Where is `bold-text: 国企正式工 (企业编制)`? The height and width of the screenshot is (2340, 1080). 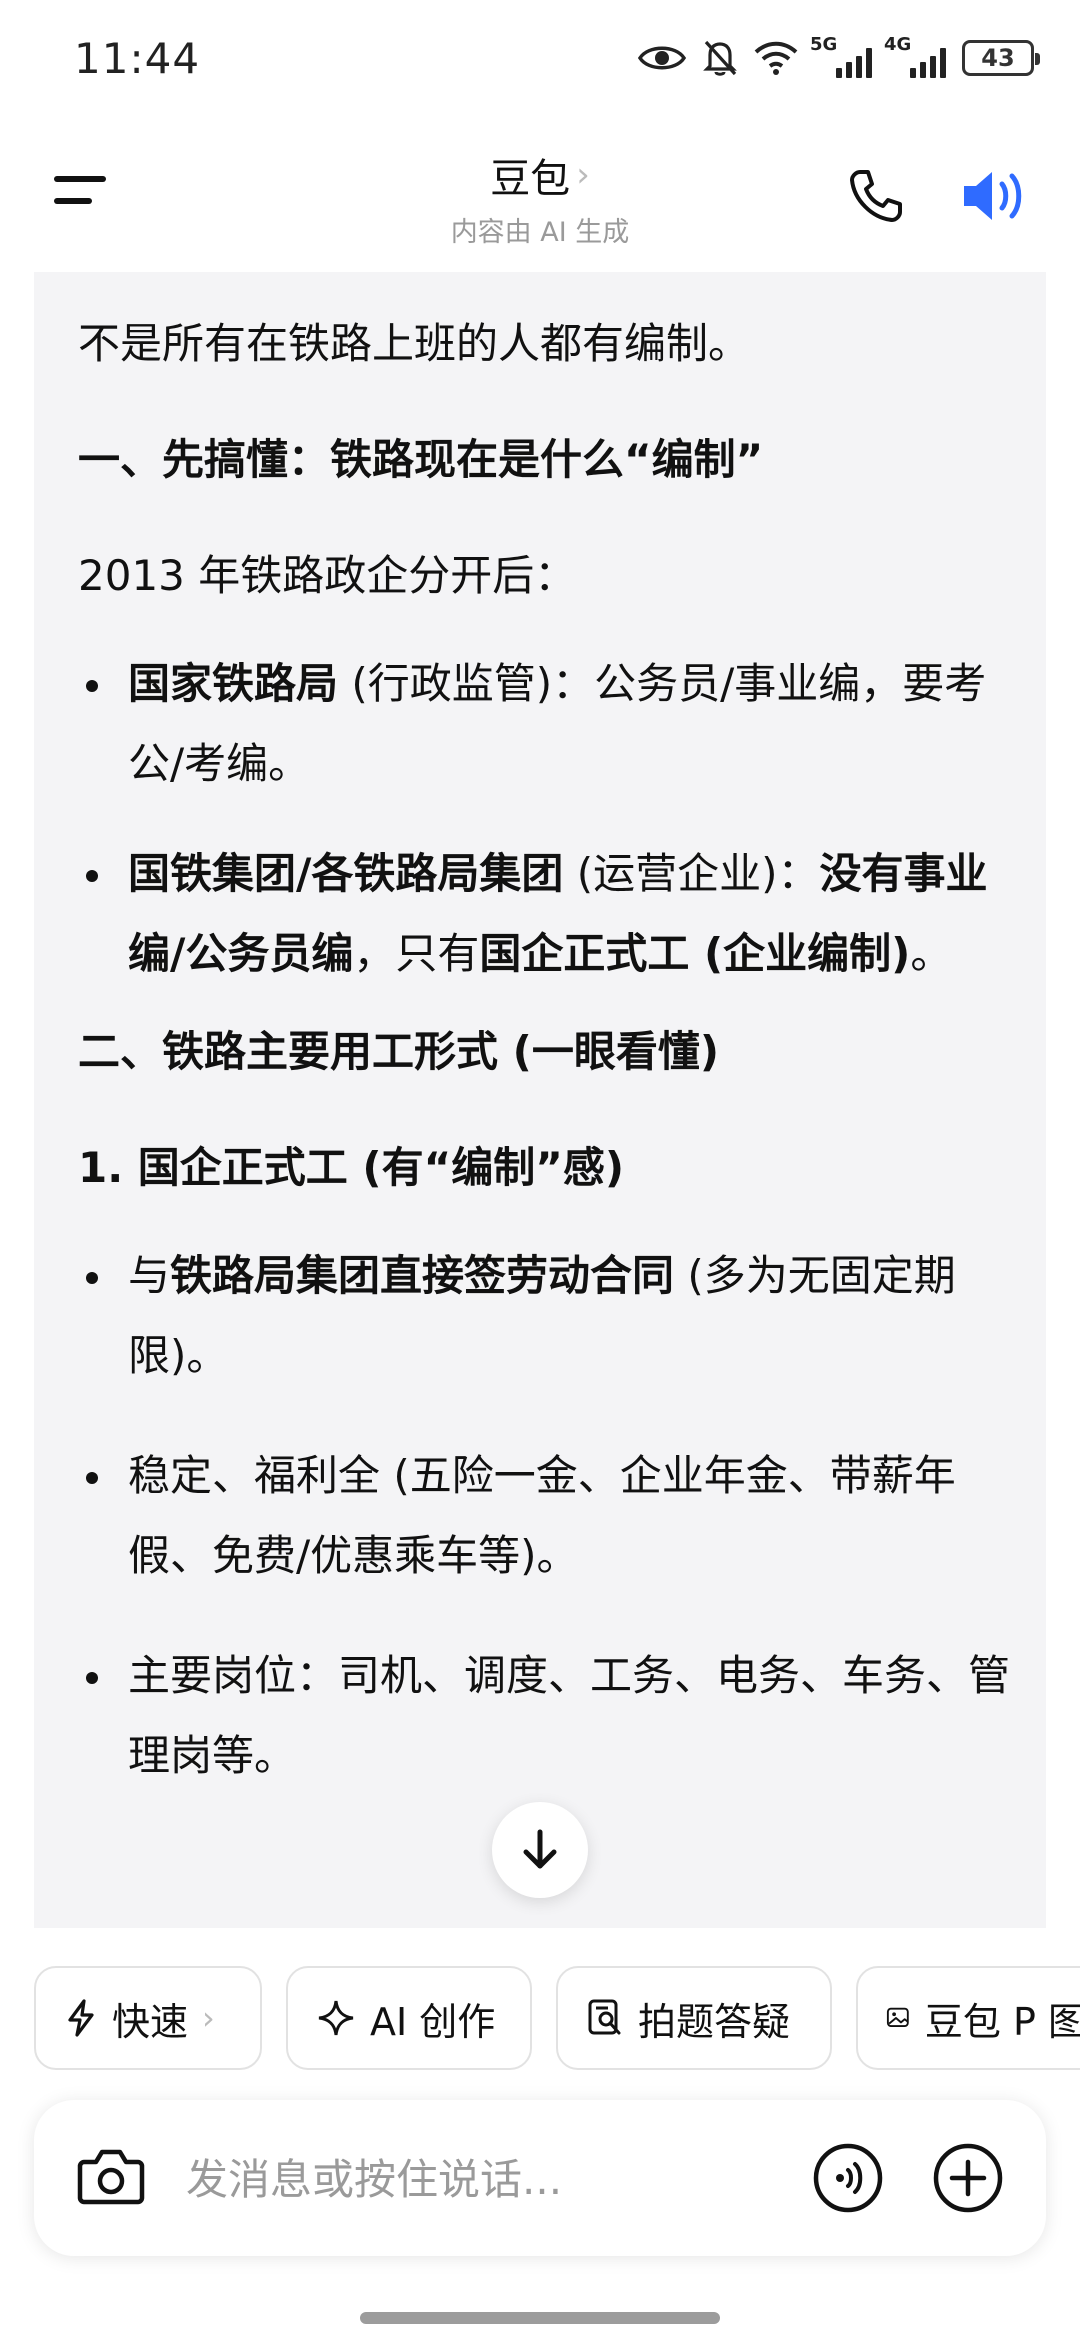 bold-text: 国企正式工 (企业编制) is located at coordinates (695, 953).